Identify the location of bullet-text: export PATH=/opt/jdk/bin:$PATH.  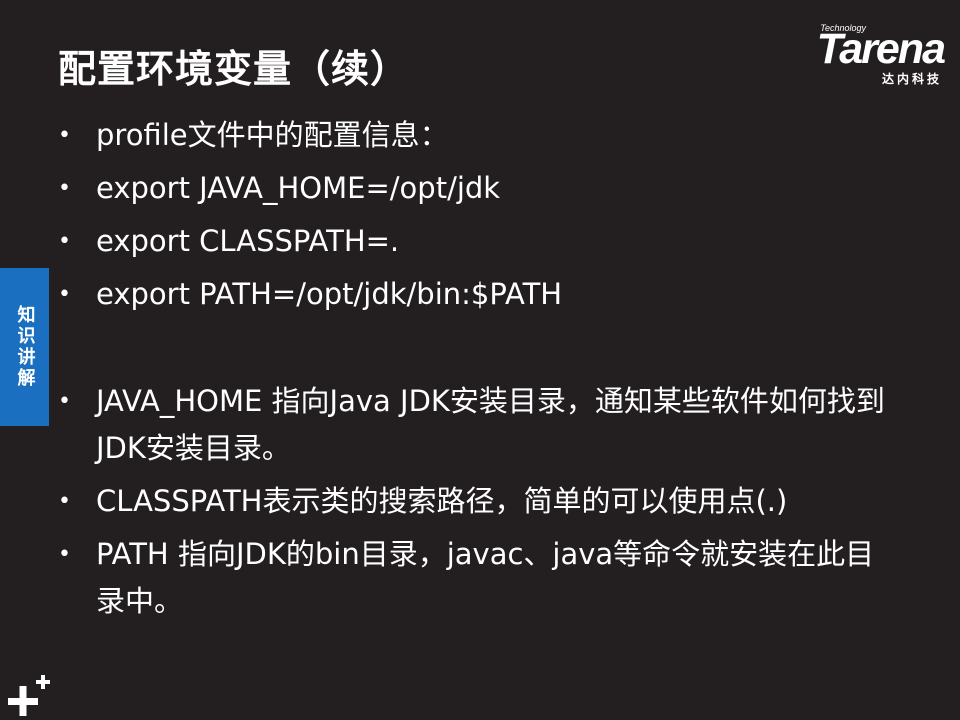
(329, 294).